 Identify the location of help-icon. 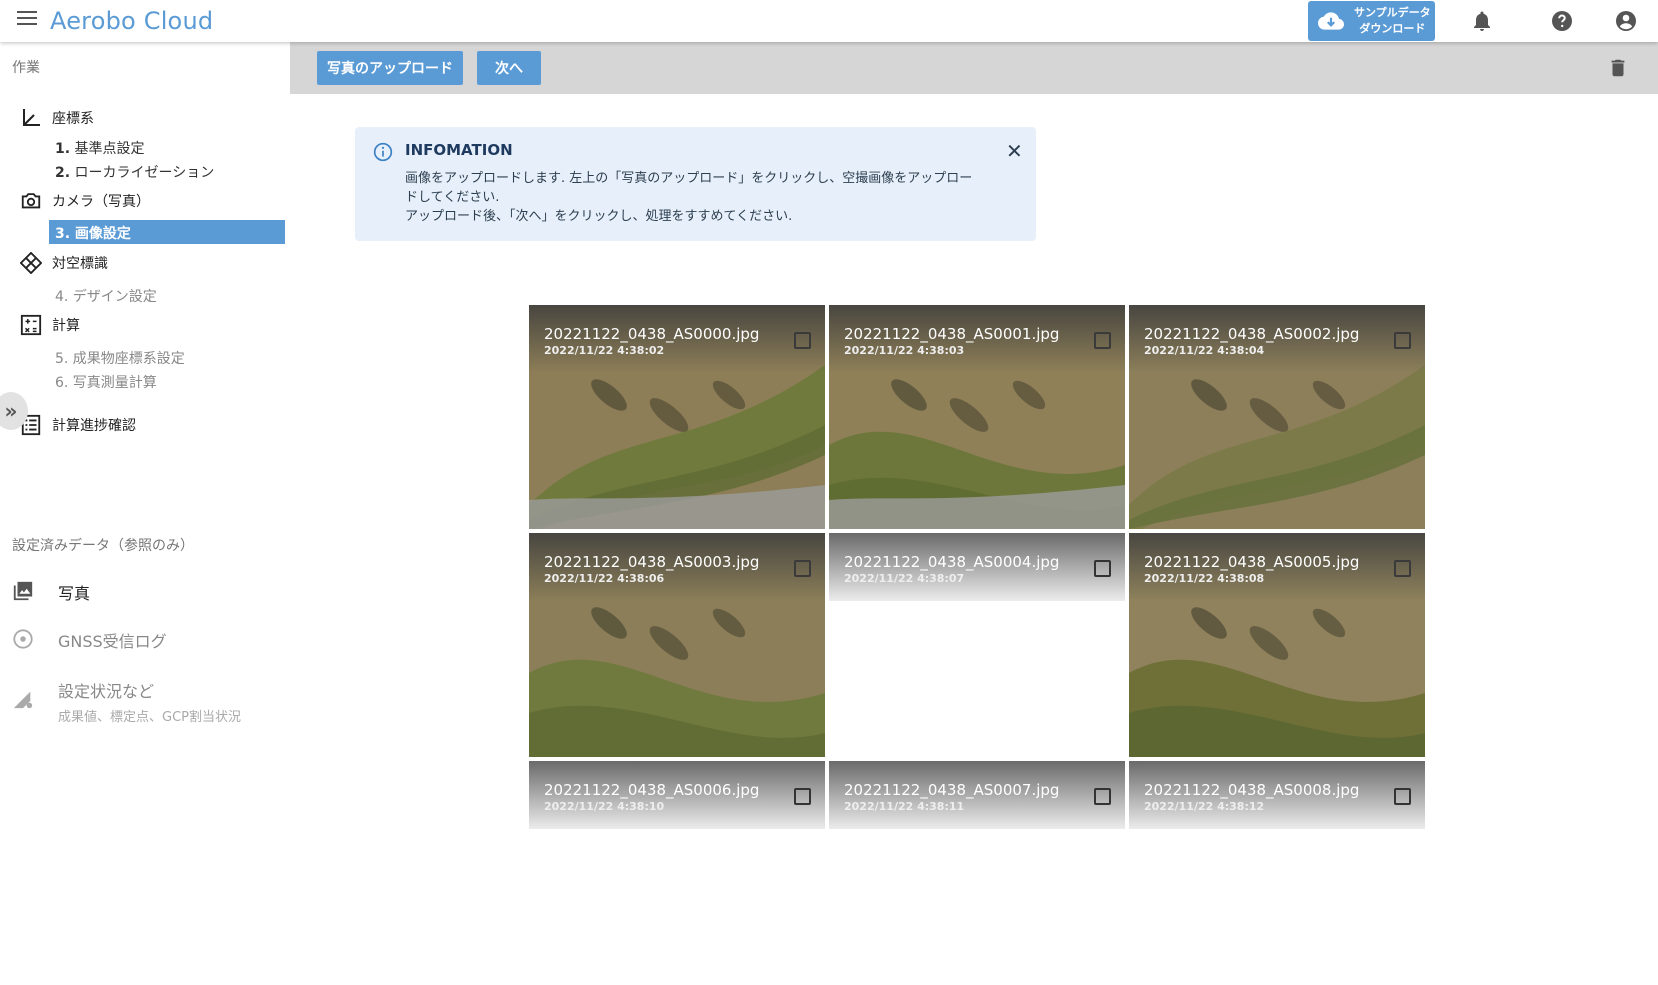
(1562, 21).